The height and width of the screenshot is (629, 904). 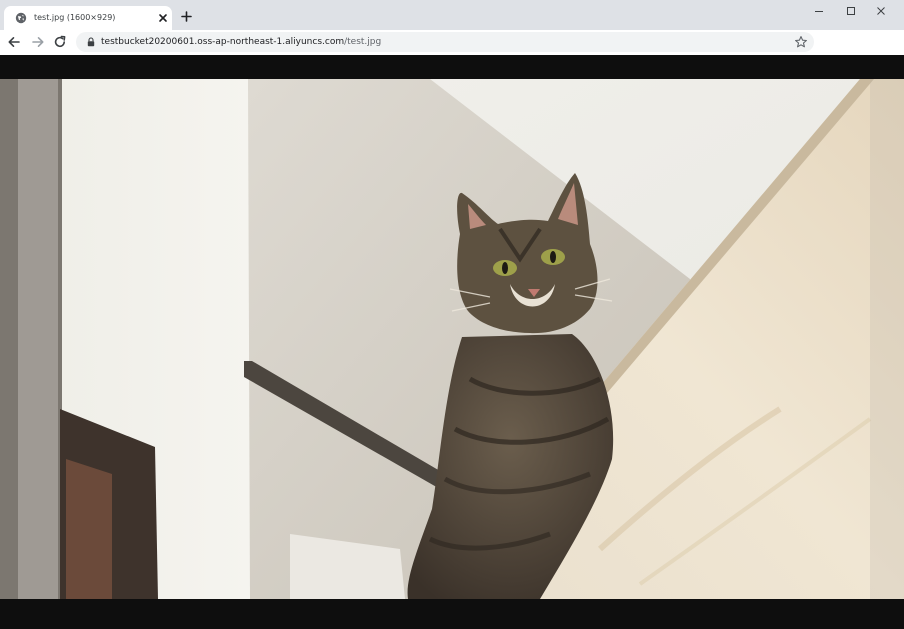 I want to click on door-frame-highlight, so click(x=38, y=339).